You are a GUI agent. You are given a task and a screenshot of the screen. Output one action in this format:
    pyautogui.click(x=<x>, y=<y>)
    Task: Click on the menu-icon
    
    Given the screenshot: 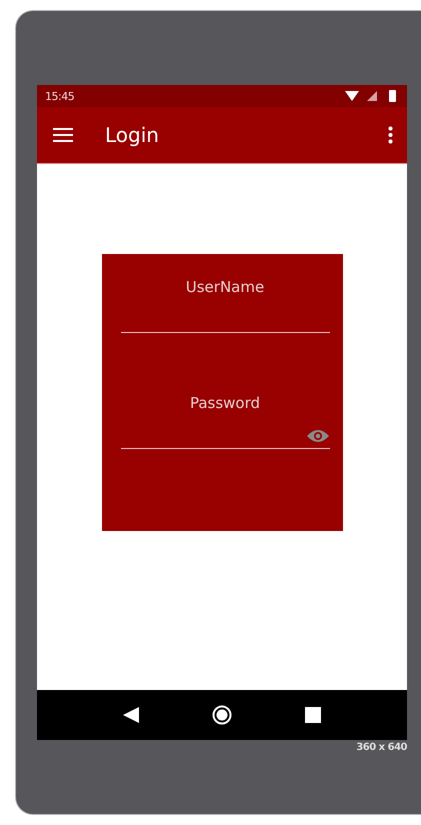 What is the action you would take?
    pyautogui.click(x=63, y=135)
    